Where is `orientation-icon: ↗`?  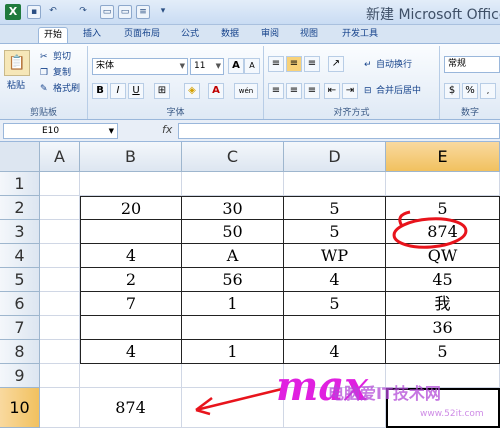
orientation-icon: ↗ is located at coordinates (336, 64).